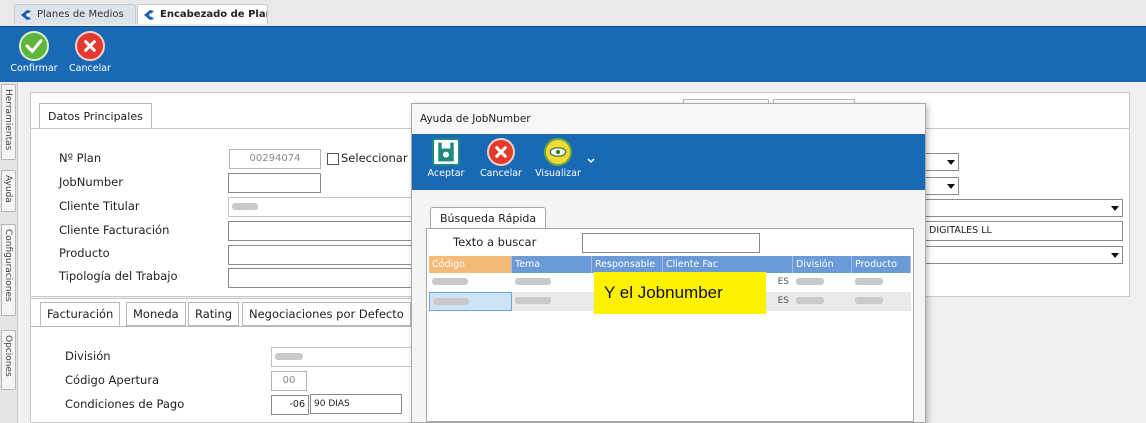 This screenshot has width=1146, height=423. I want to click on accept-button: Aceptar, so click(446, 158).